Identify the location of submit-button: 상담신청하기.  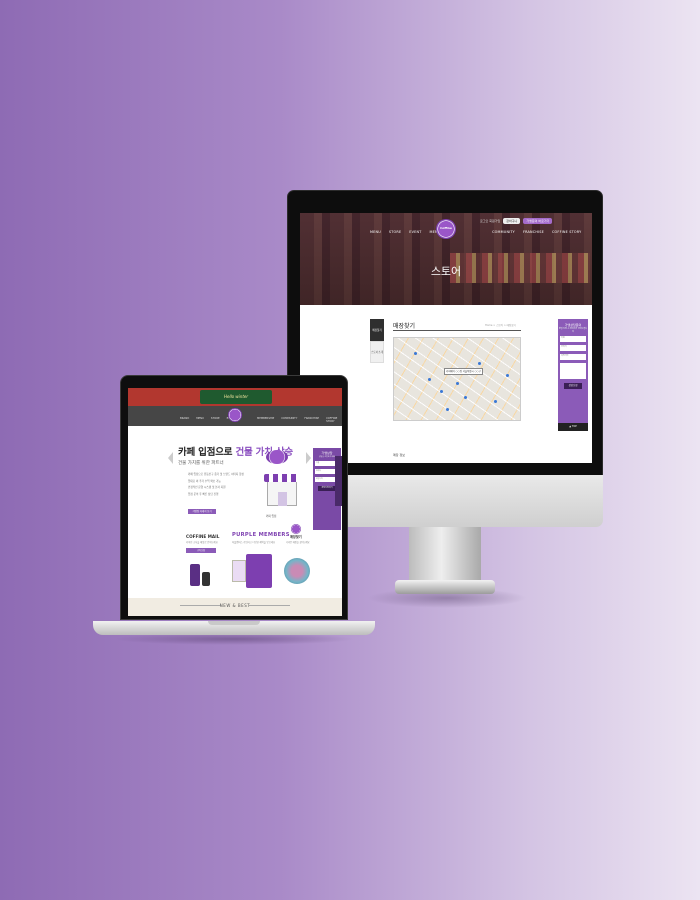
(327, 488).